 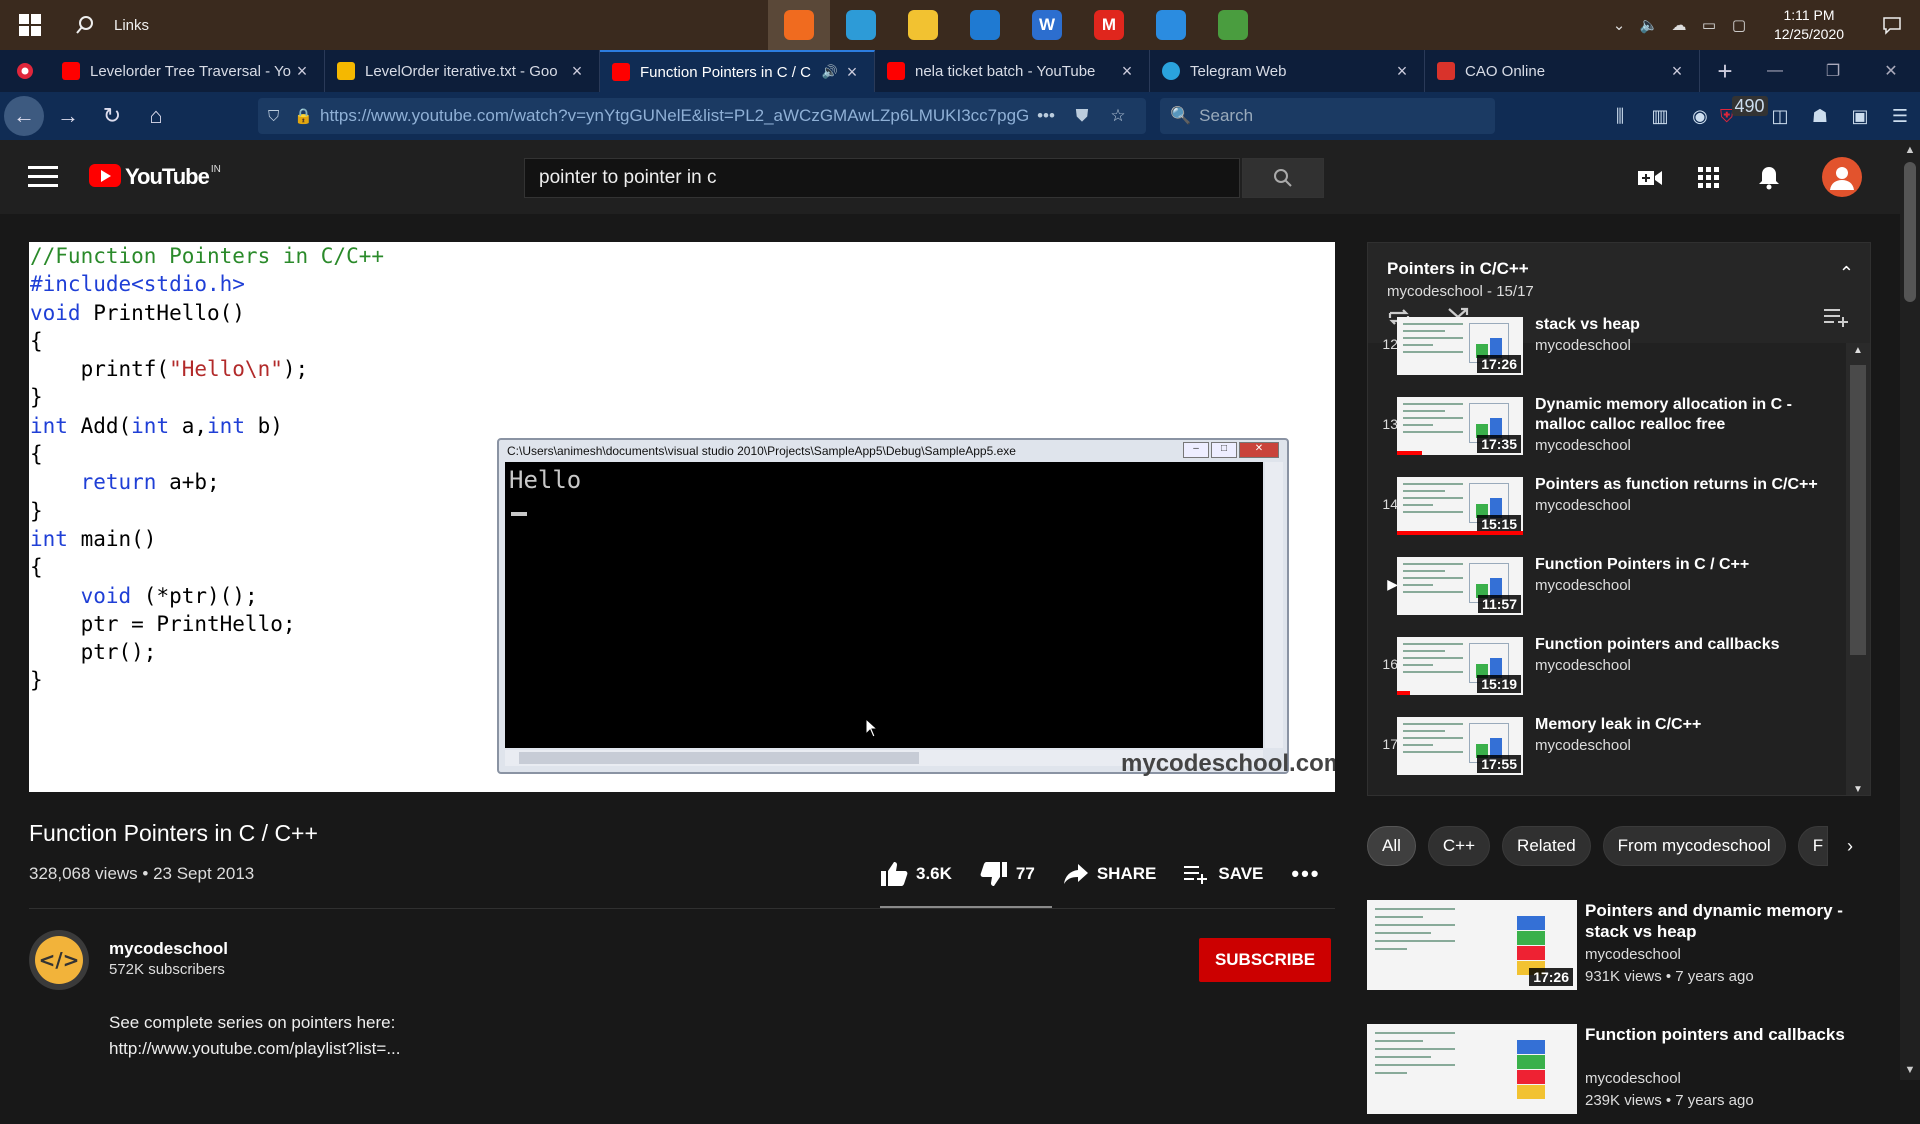 What do you see at coordinates (1709, 178) in the screenshot?
I see `apps-grid-icon` at bounding box center [1709, 178].